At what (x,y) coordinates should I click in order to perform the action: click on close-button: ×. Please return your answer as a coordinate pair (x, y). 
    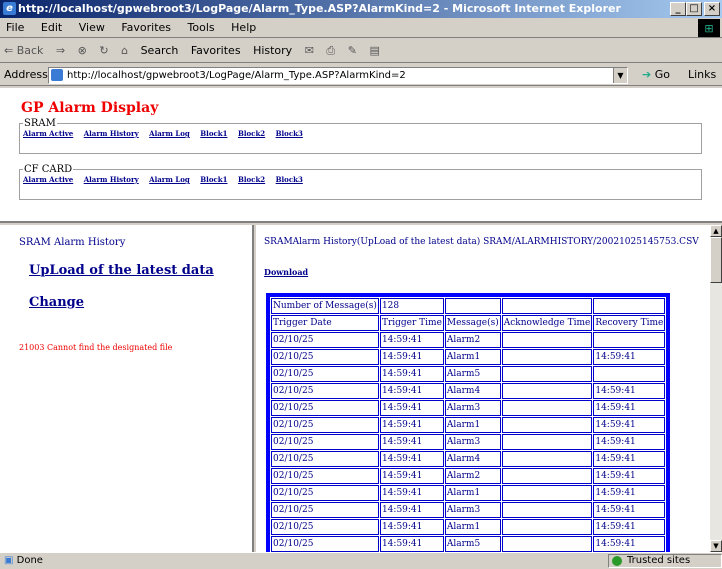
    Looking at the image, I should click on (712, 9).